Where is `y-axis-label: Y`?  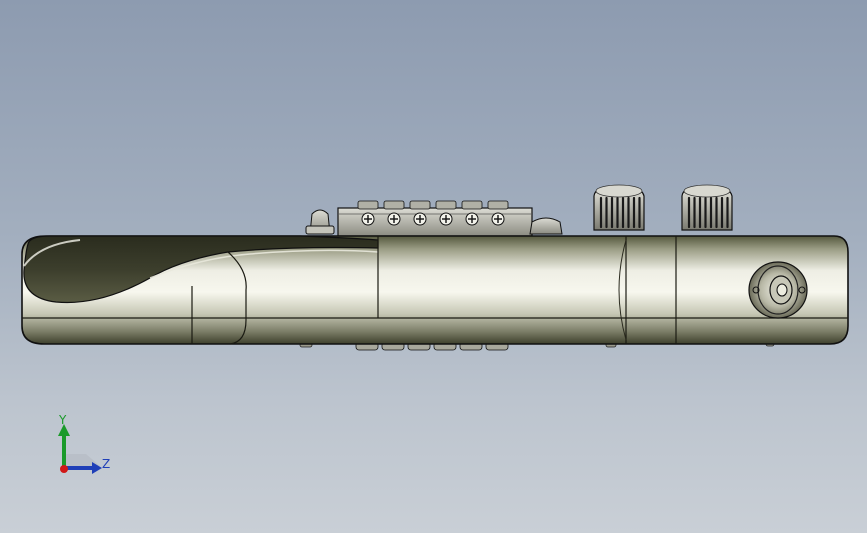
y-axis-label: Y is located at coordinates (63, 420).